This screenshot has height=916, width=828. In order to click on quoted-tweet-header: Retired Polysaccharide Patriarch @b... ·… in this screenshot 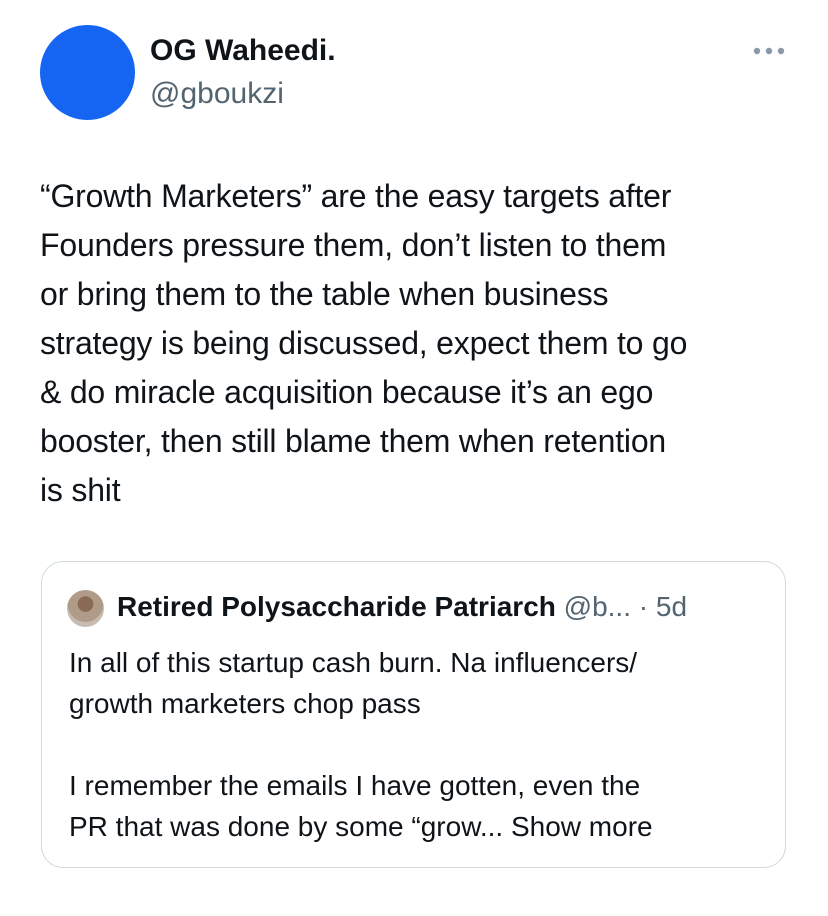, I will do `click(402, 607)`.